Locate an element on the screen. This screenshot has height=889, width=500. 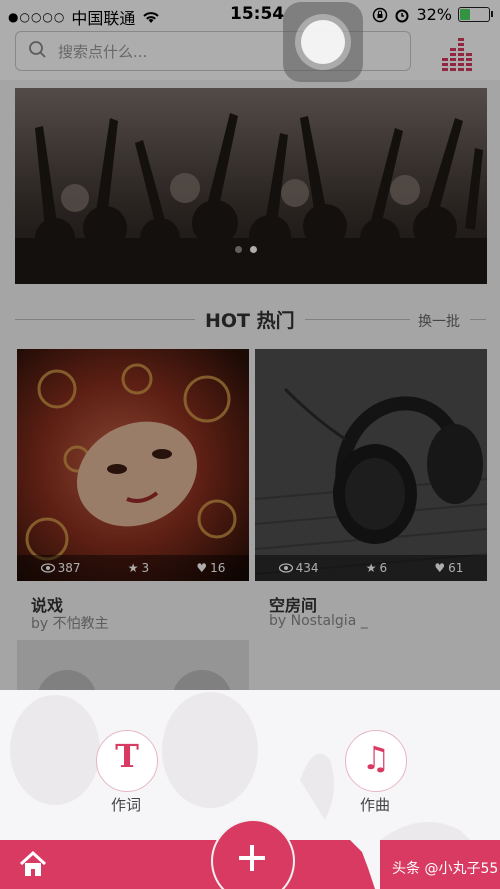
lyrics-label: 作词 is located at coordinates (126, 804).